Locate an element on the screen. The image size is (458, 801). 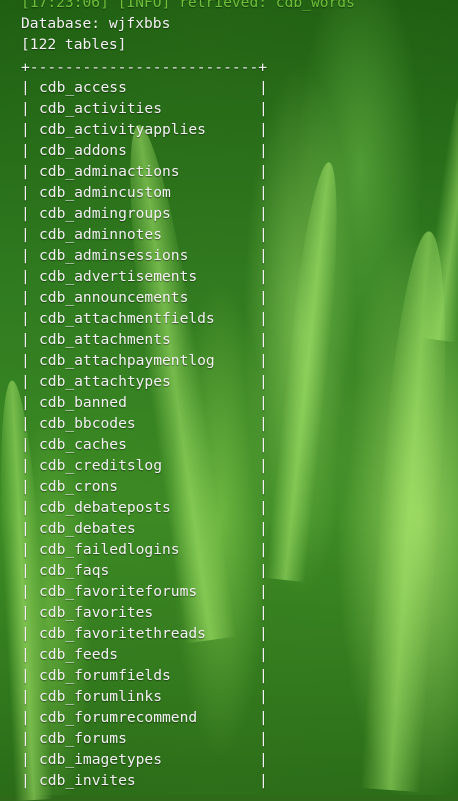
table-row: | cdb_forumrecommend | is located at coordinates (149, 717).